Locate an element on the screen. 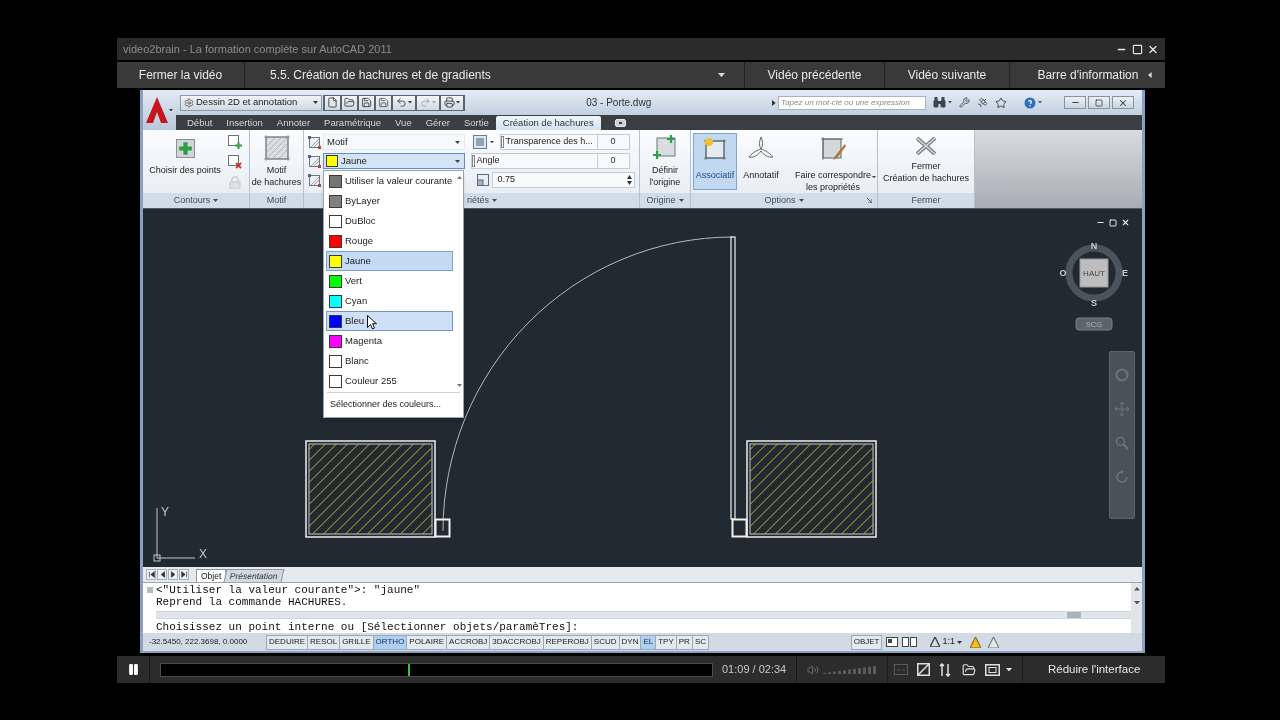  option-toggle-button: Faire correspondre les propriétés is located at coordinates (833, 161).